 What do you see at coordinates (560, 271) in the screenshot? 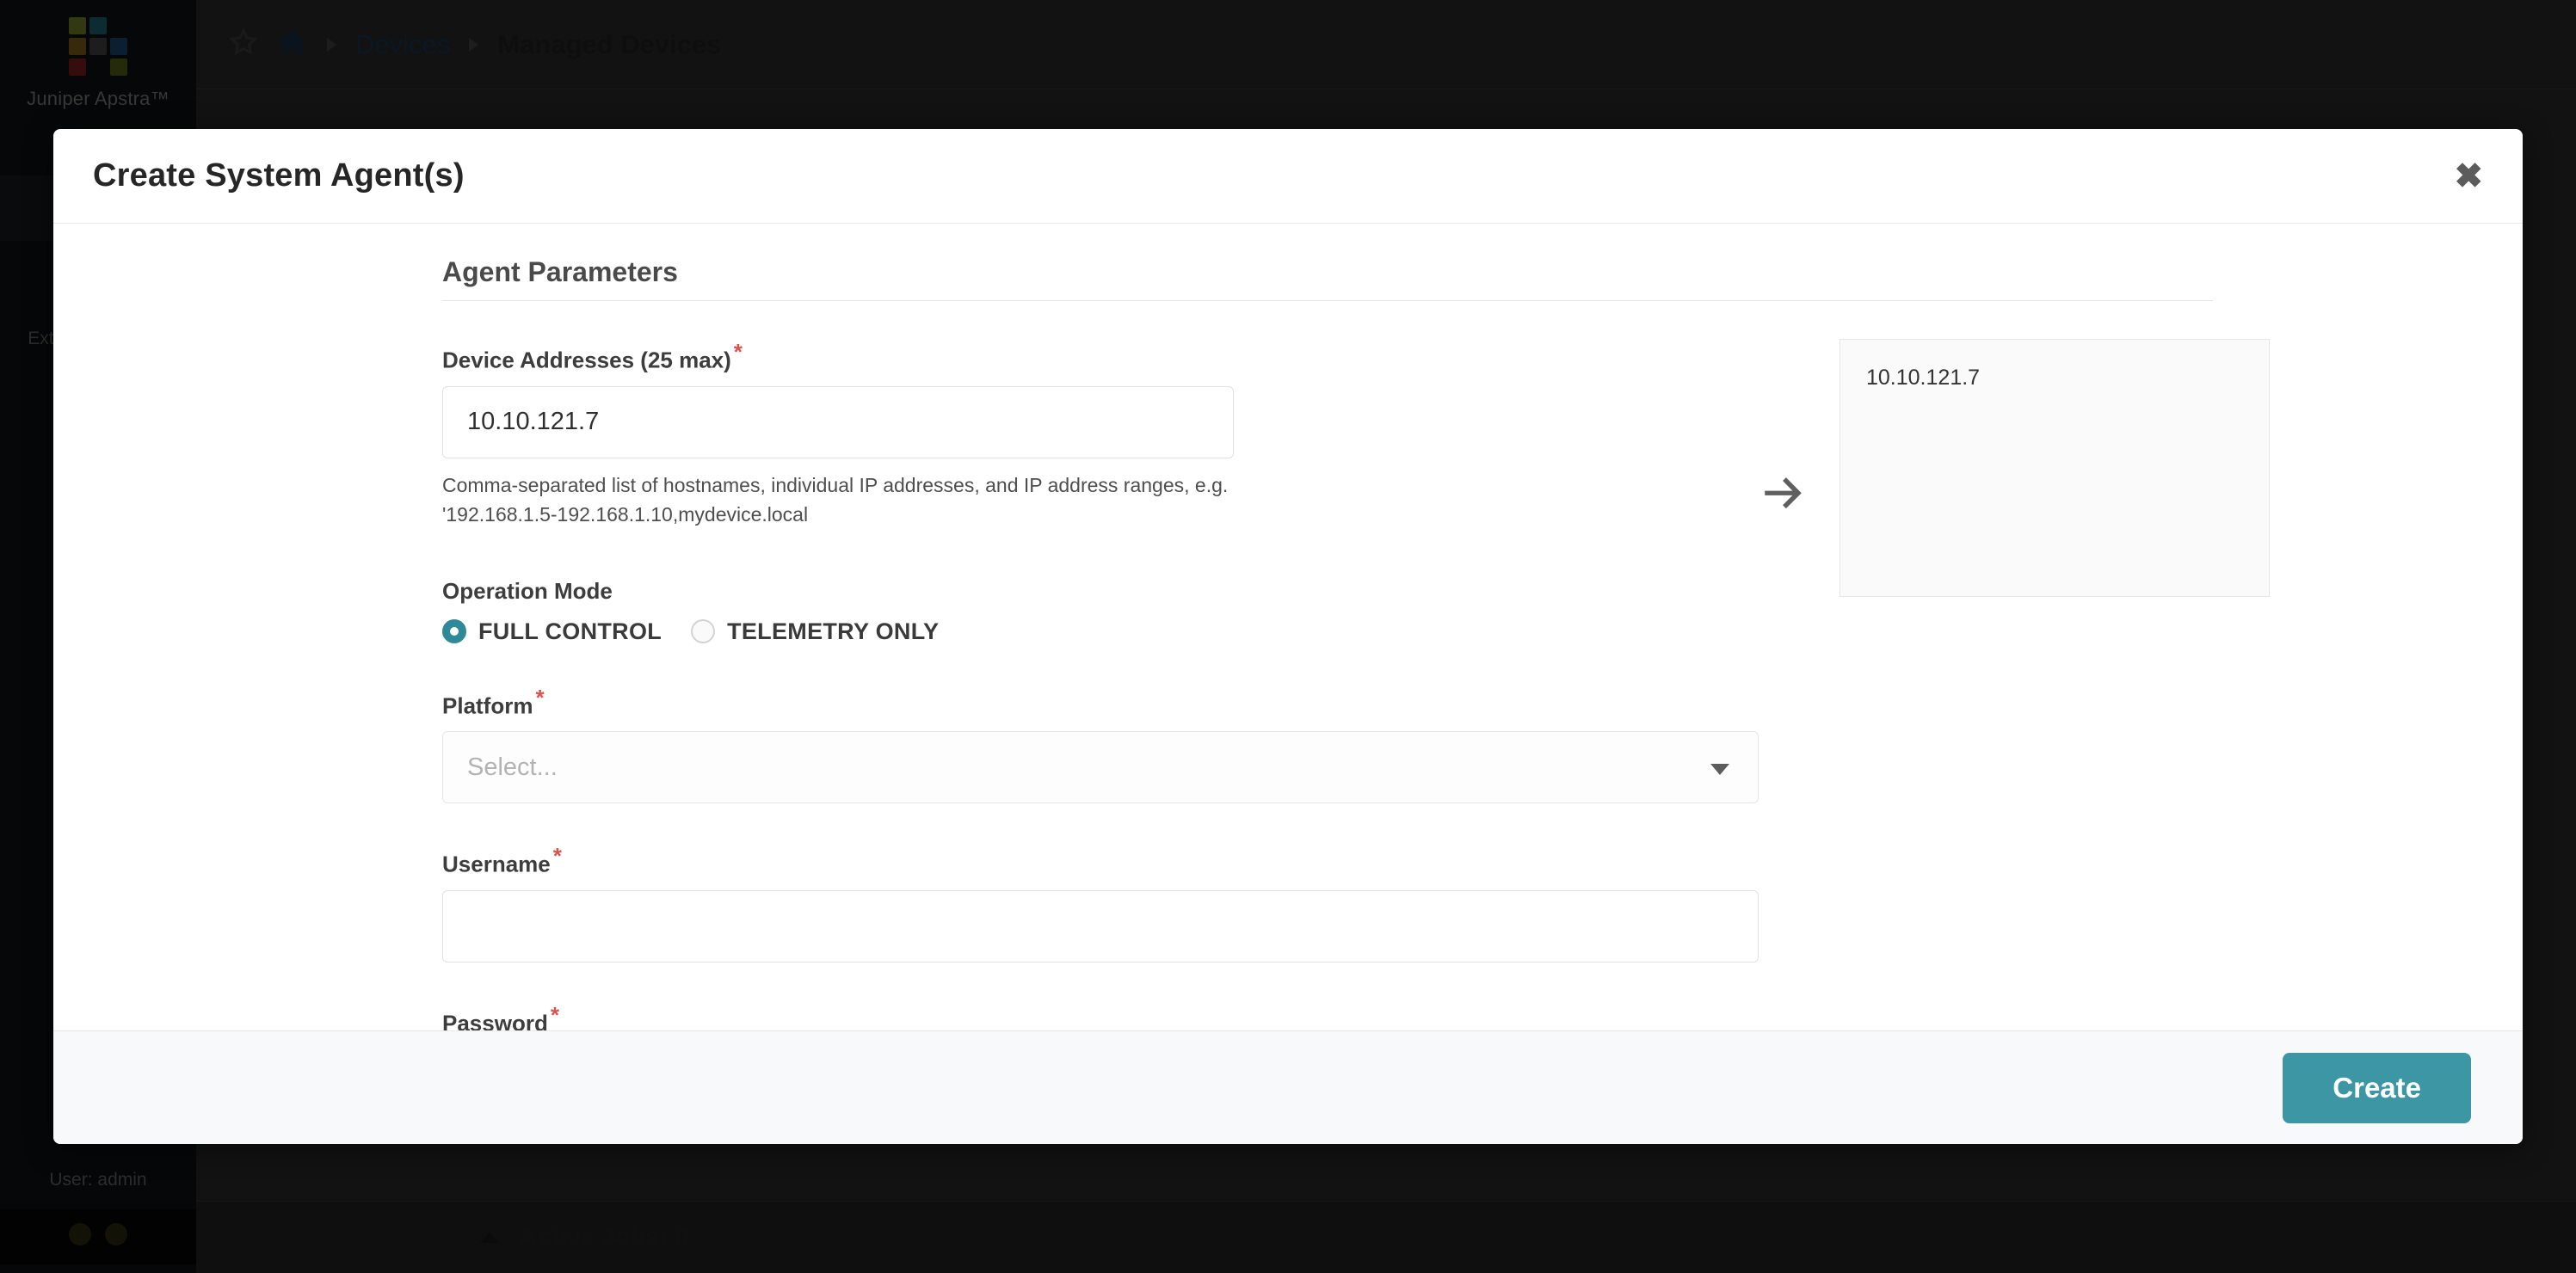
I see `section-title-agent-parameters: Agent Parameters` at bounding box center [560, 271].